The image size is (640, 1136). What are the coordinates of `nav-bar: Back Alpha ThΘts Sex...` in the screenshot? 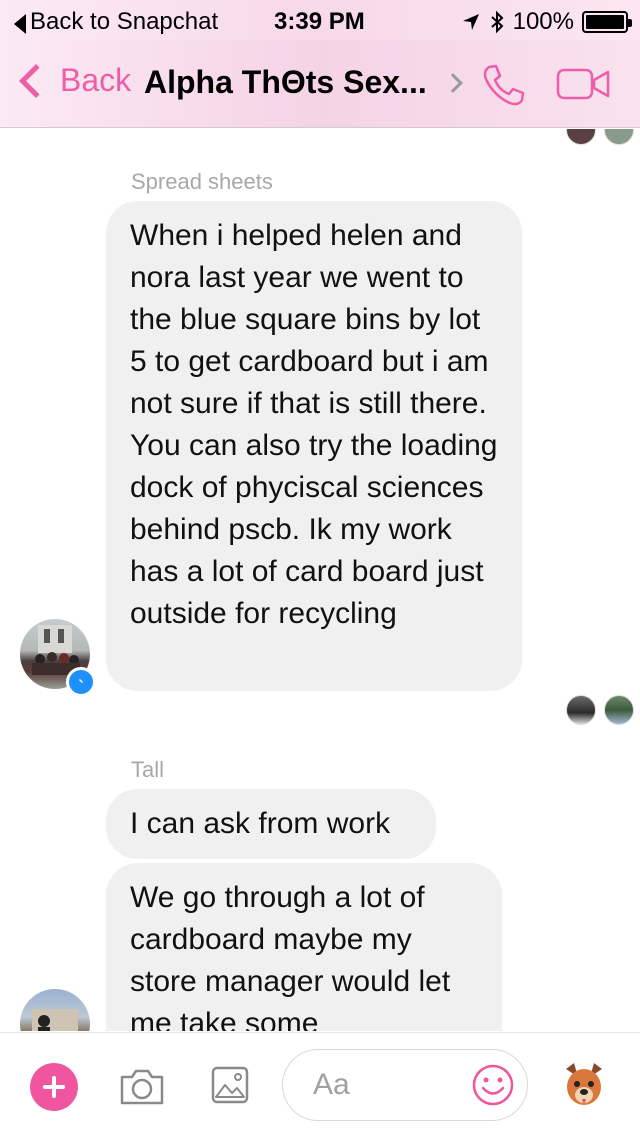 It's located at (320, 84).